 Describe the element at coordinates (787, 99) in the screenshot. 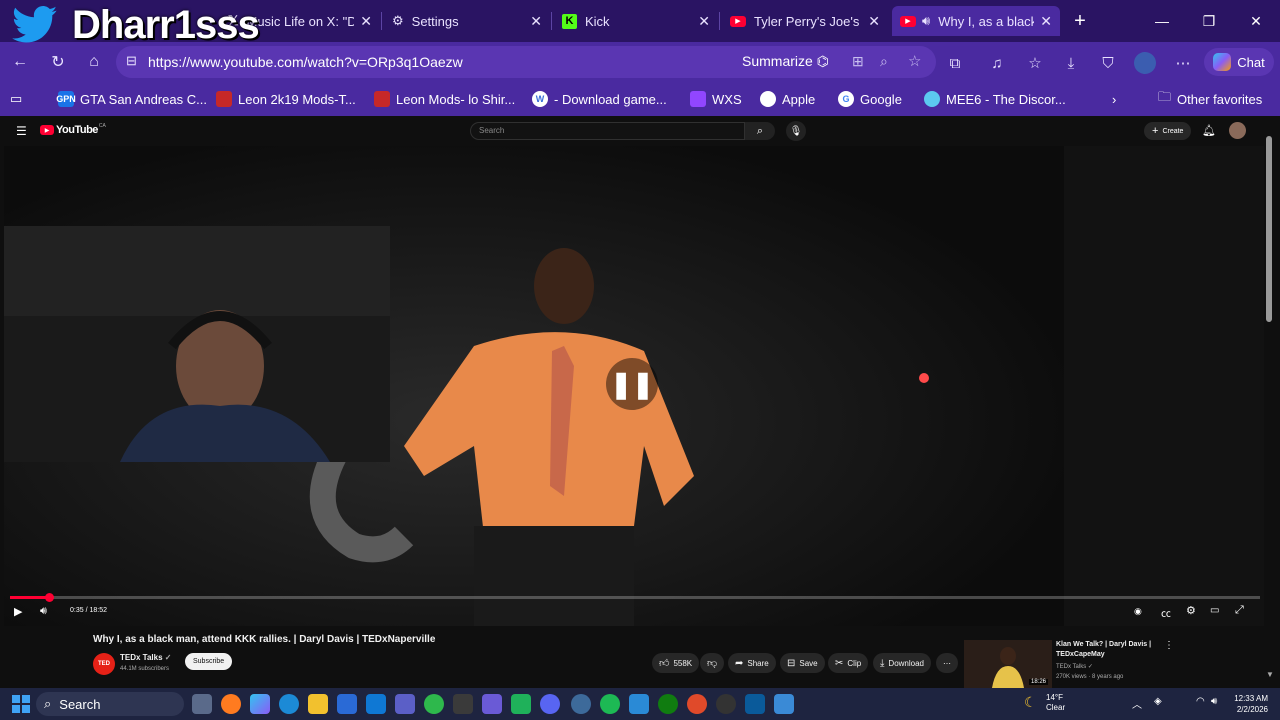

I see `favorite-apple: Apple` at that location.